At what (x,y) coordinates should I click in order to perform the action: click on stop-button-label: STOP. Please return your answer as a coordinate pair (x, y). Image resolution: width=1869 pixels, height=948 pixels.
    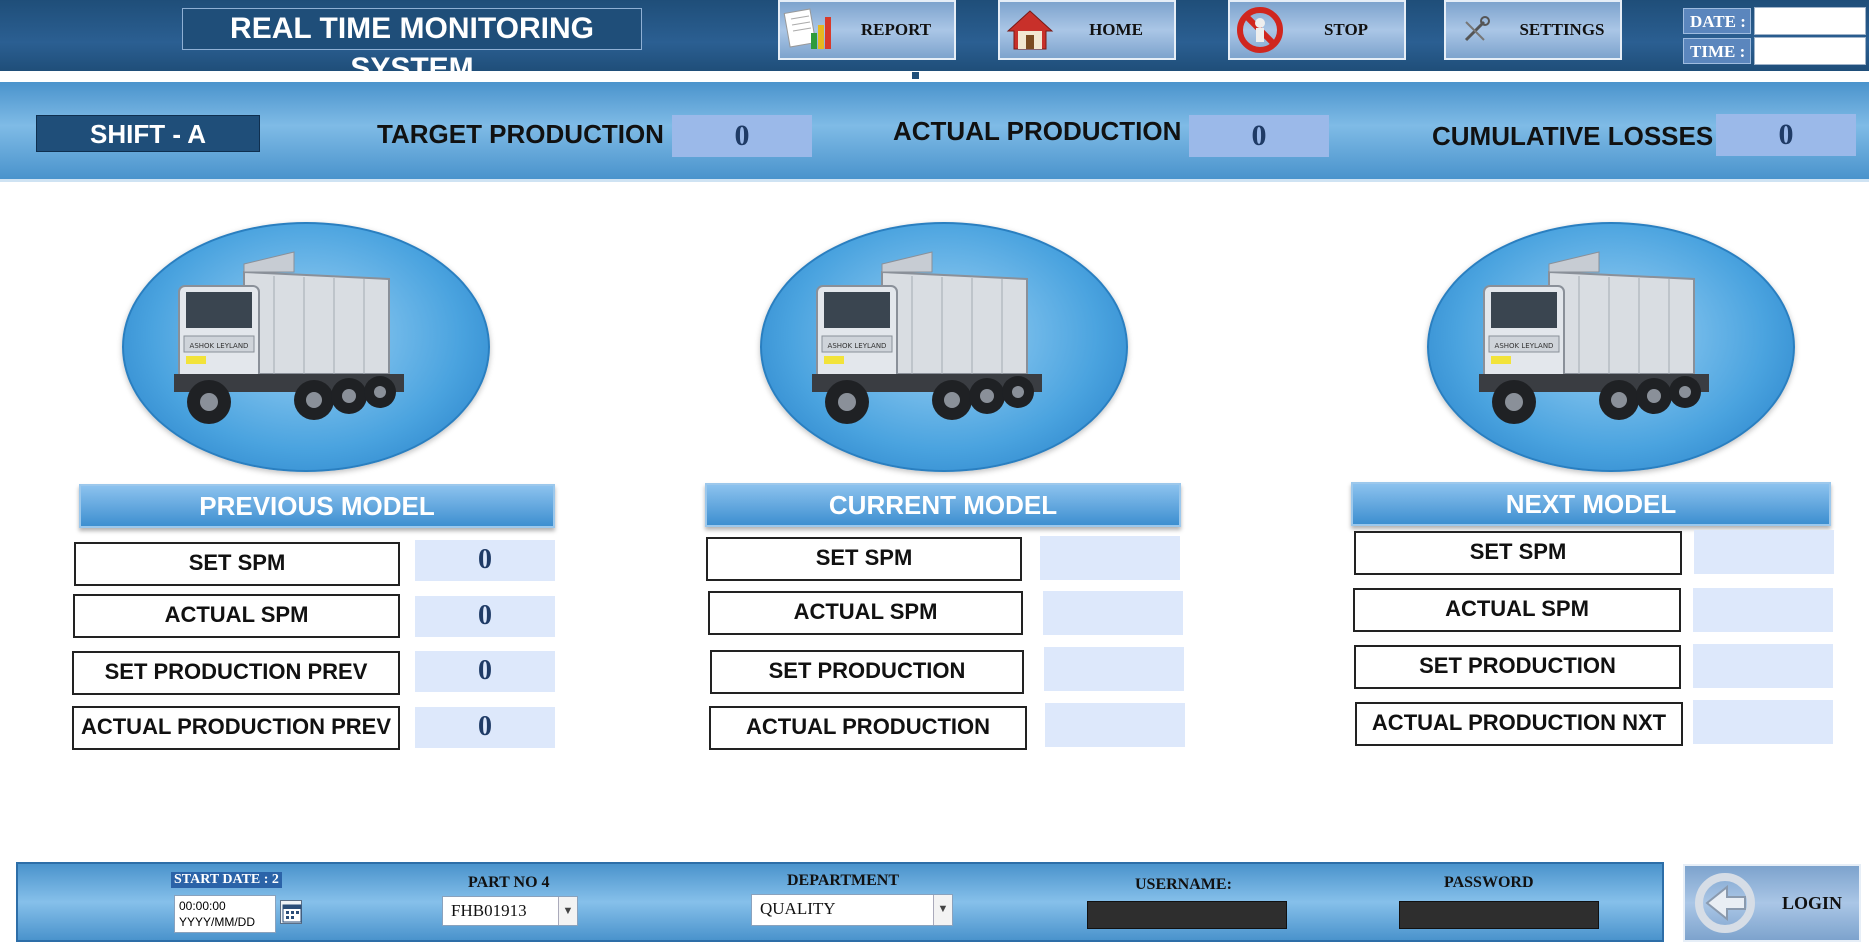
    Looking at the image, I should click on (1346, 29).